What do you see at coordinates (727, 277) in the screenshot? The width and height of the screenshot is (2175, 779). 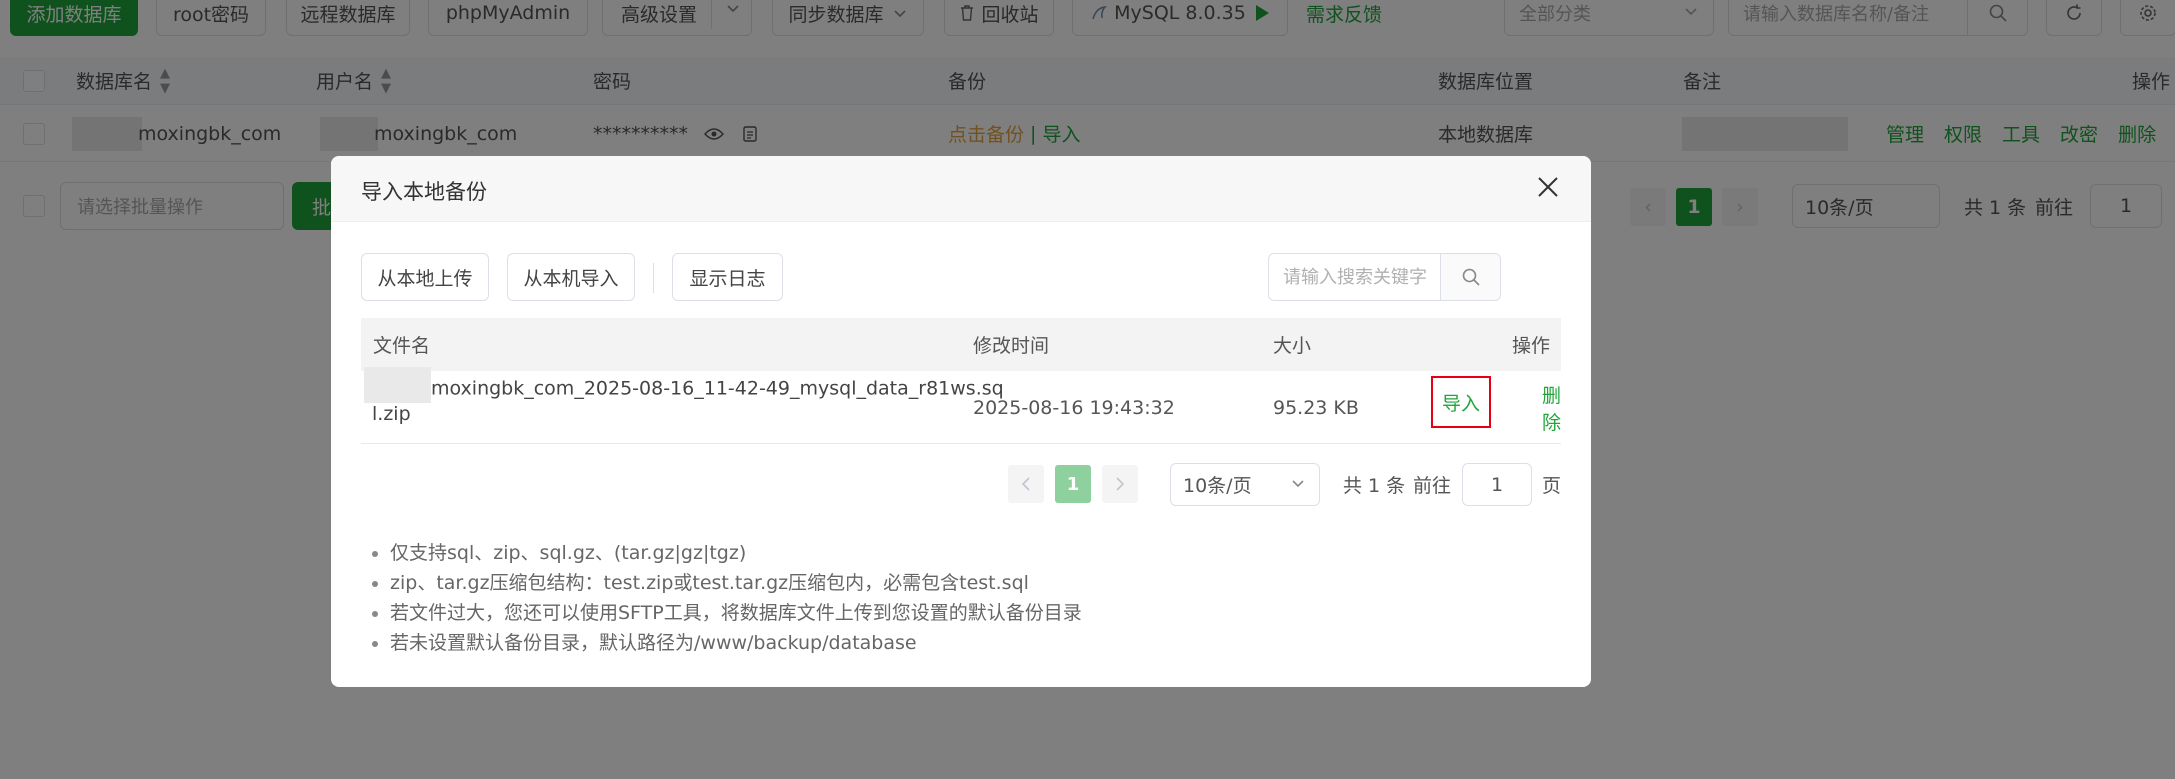 I see `show-log-button: 显示日志` at bounding box center [727, 277].